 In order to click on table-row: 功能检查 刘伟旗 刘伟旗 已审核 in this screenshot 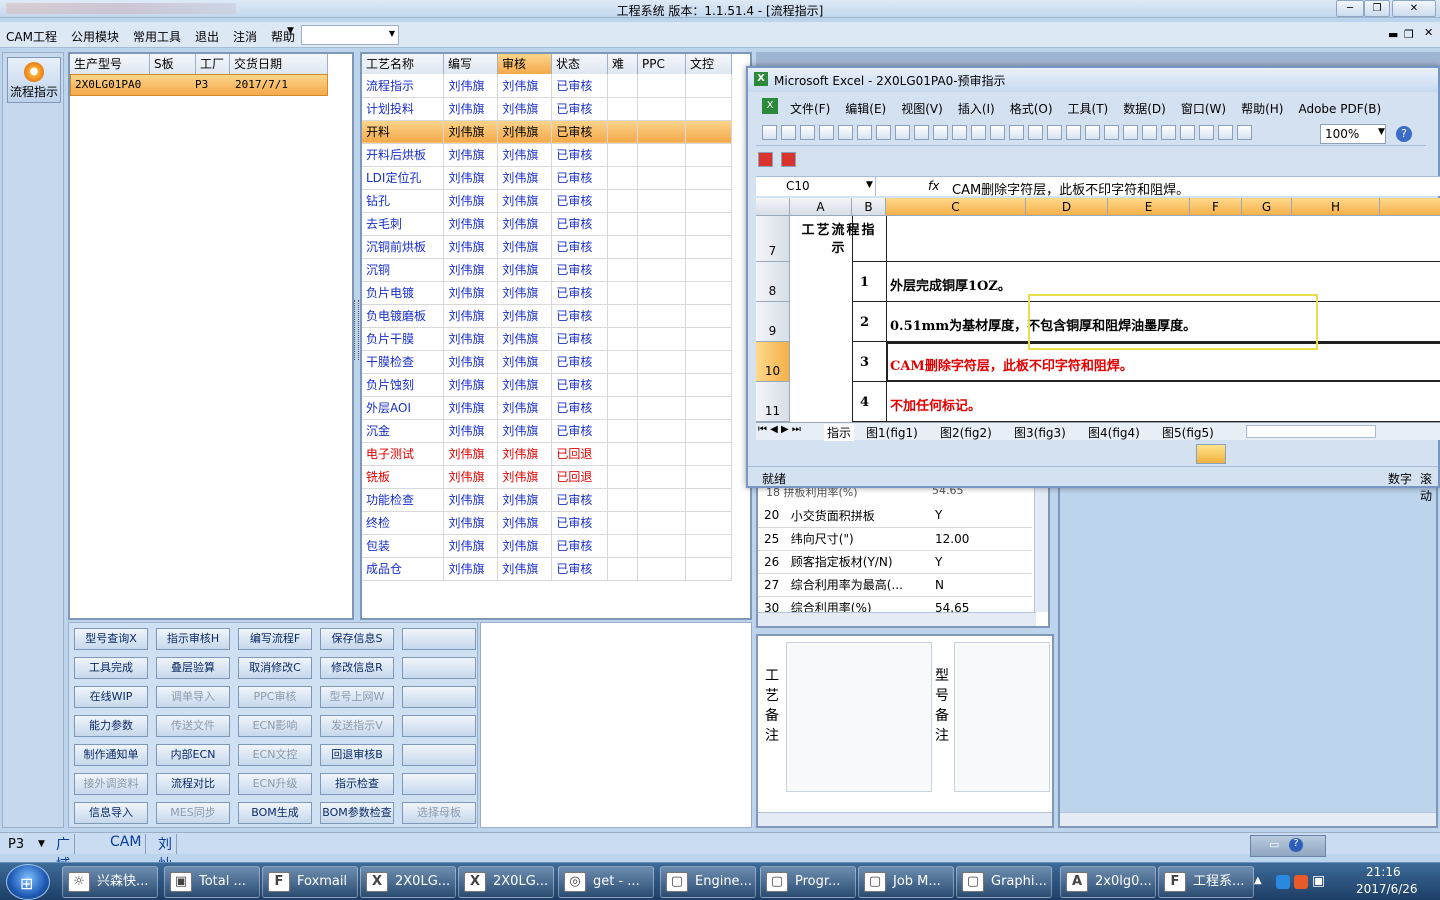, I will do `click(547, 500)`.